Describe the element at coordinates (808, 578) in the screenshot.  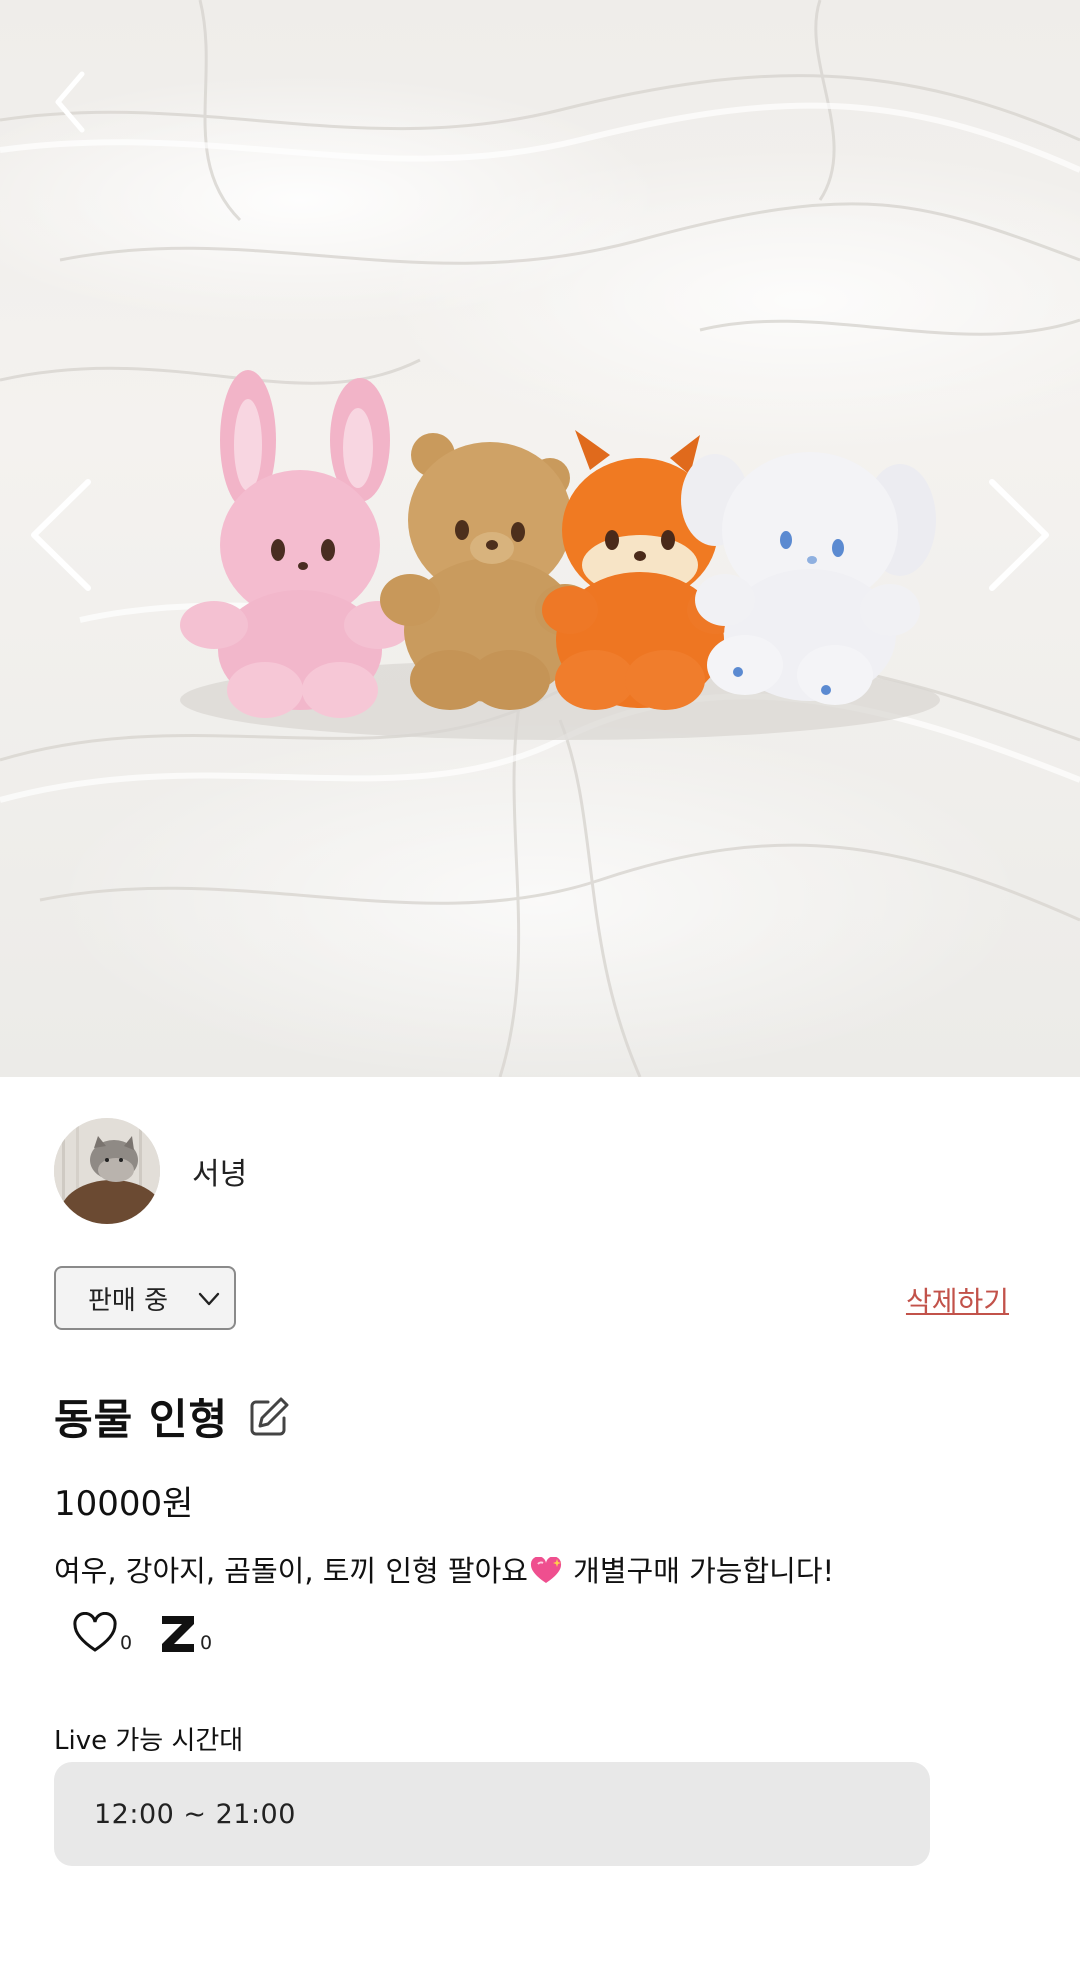
I see `white-puppy-toy` at that location.